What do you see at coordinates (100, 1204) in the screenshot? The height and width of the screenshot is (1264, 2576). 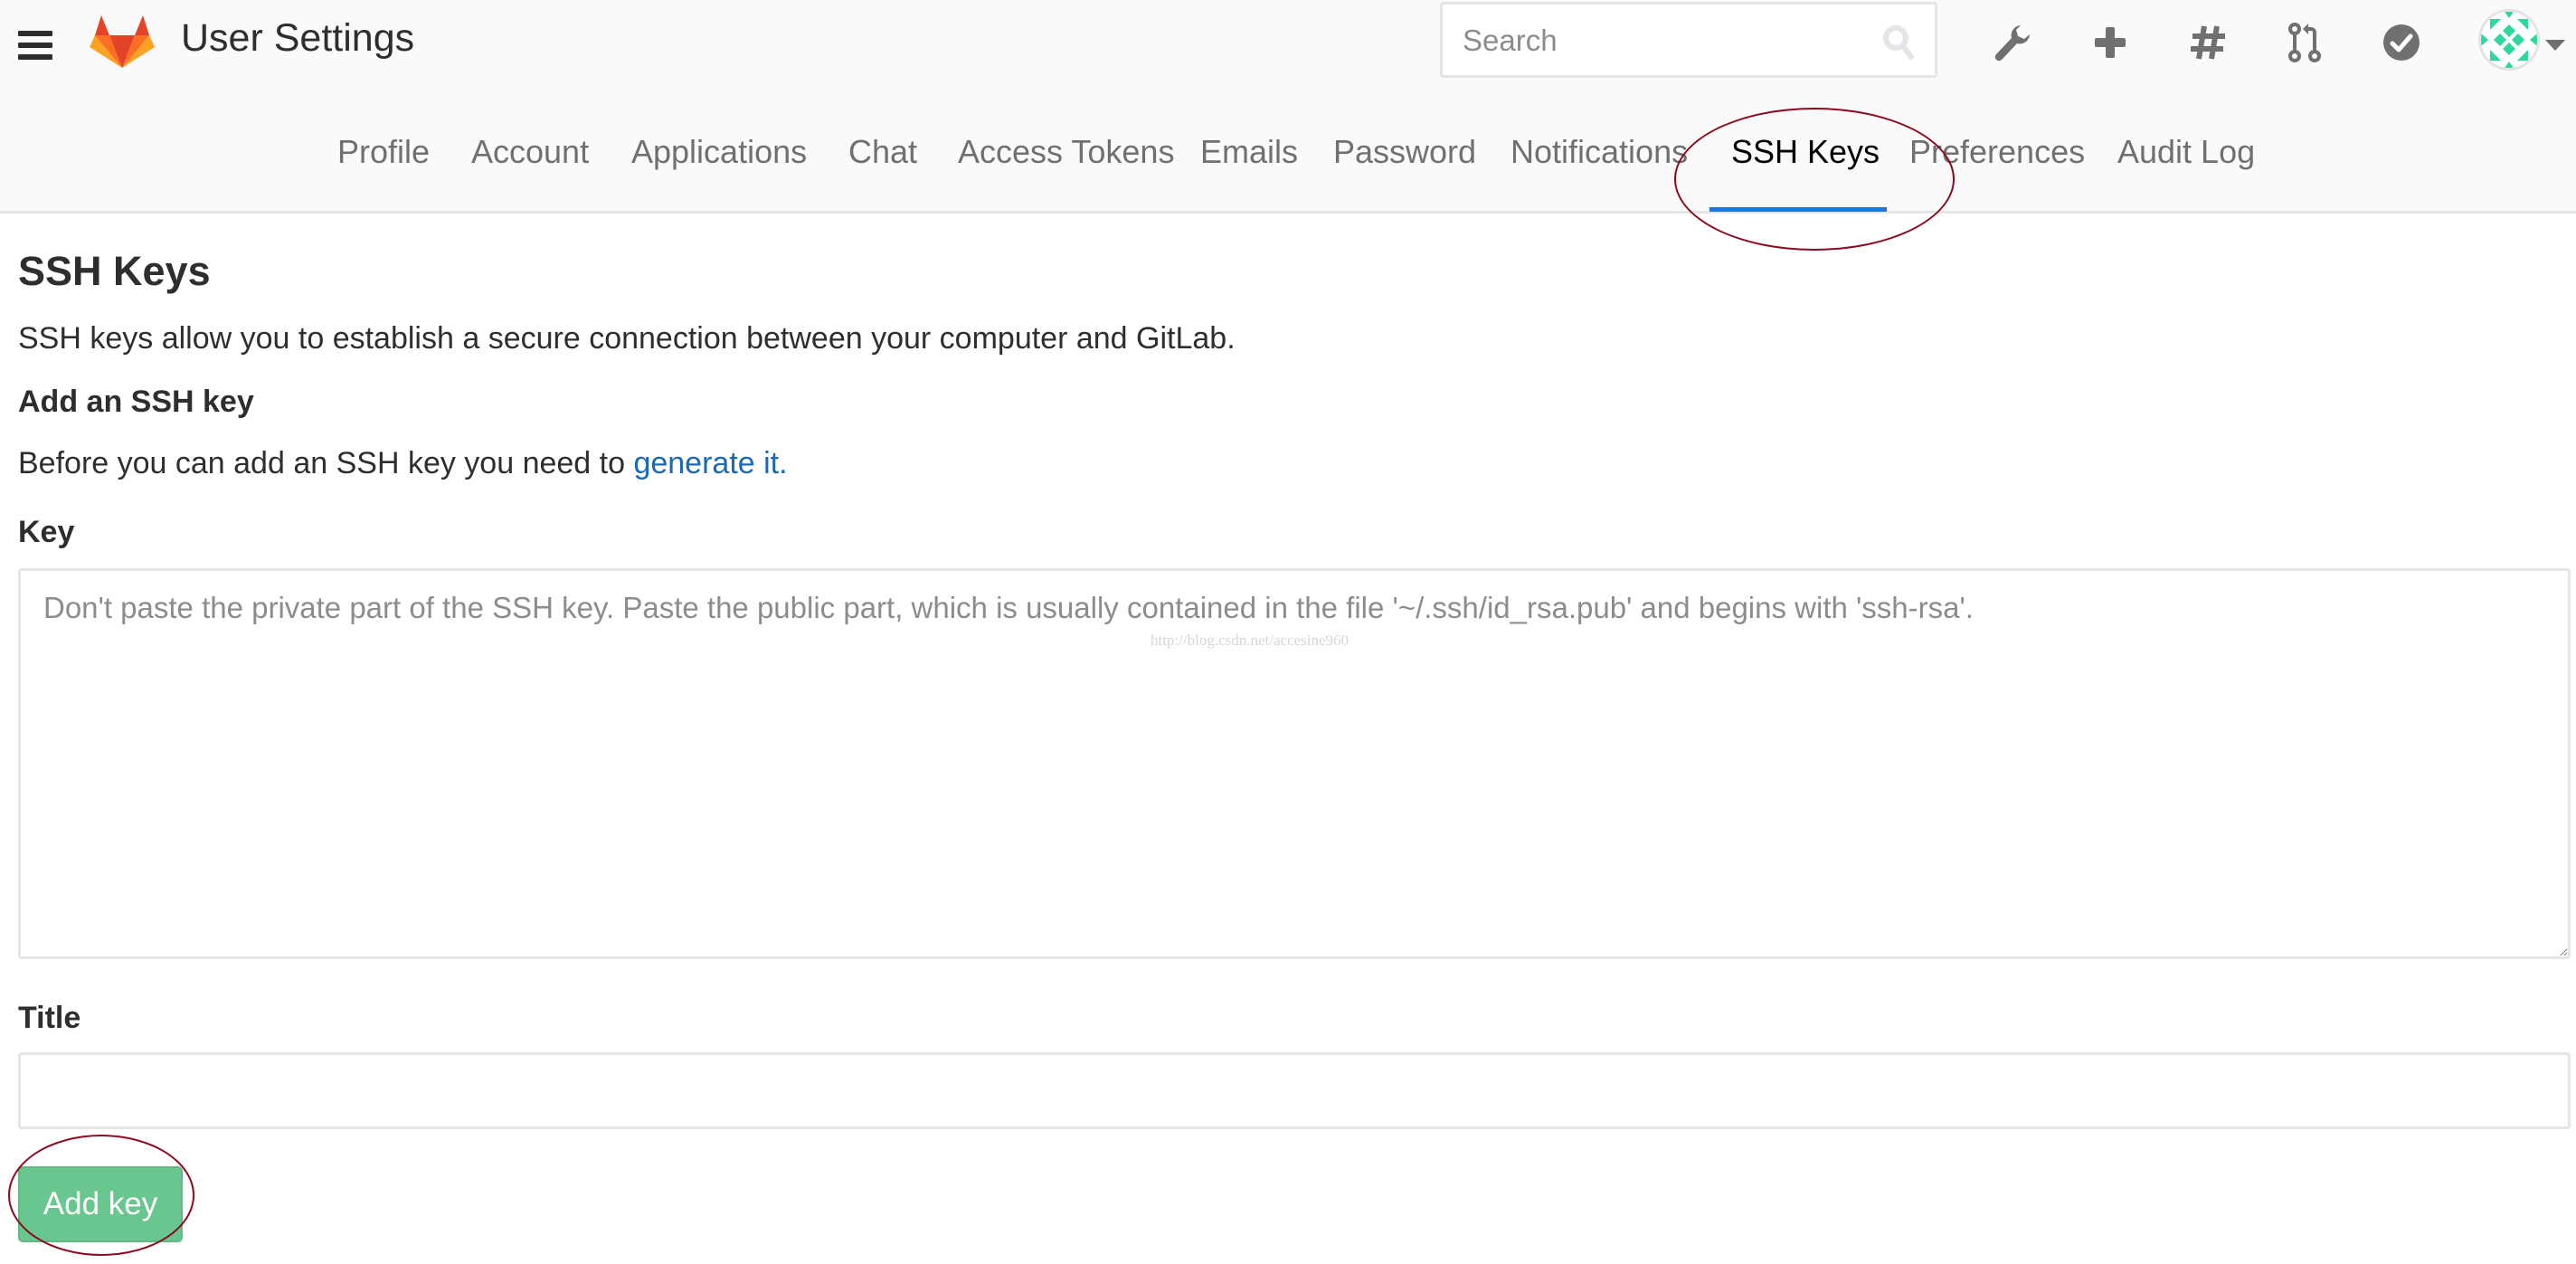 I see `add-key-button: Add key` at bounding box center [100, 1204].